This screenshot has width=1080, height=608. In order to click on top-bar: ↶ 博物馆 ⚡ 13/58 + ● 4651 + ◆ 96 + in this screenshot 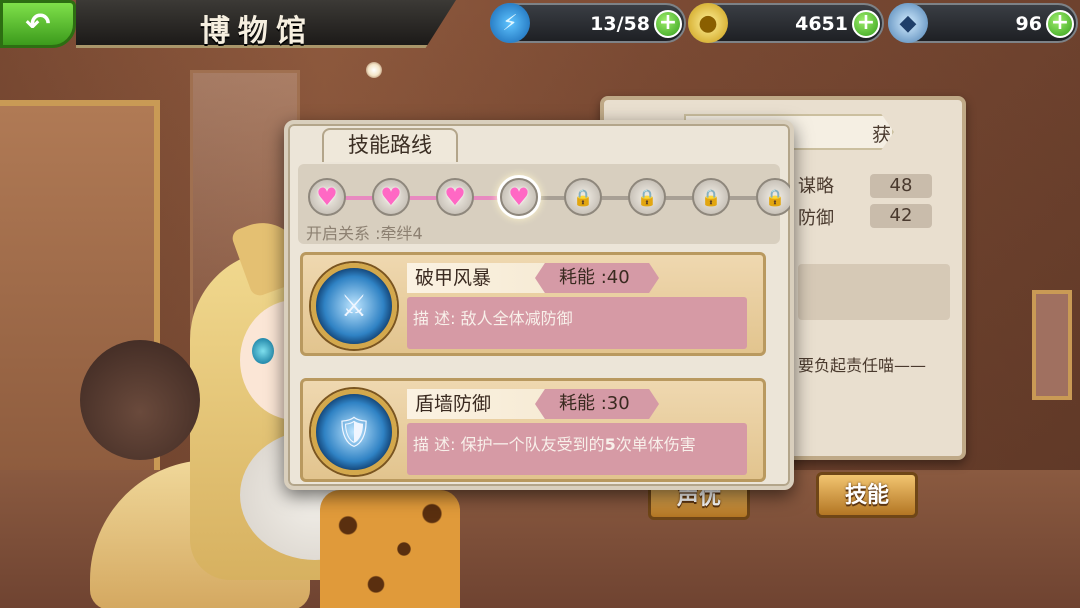, I will do `click(540, 26)`.